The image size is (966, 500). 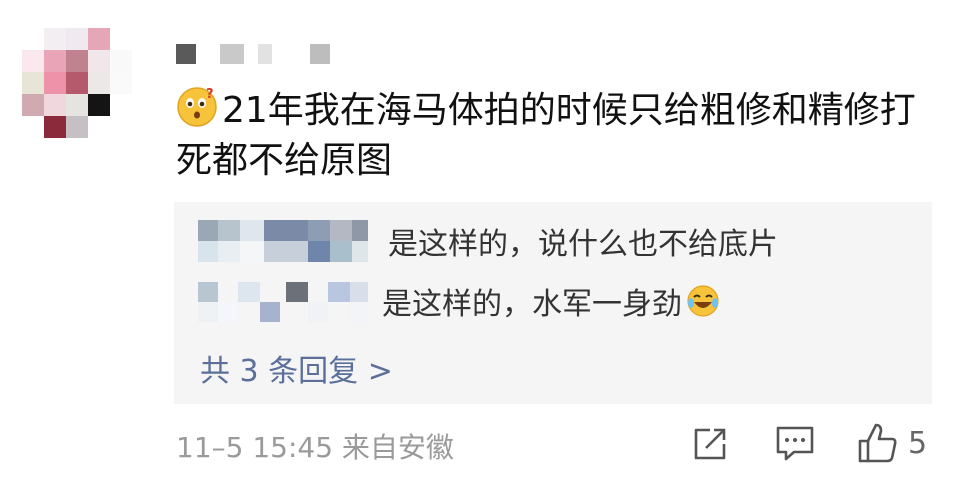 What do you see at coordinates (703, 301) in the screenshot?
I see `laughing-tears-icon` at bounding box center [703, 301].